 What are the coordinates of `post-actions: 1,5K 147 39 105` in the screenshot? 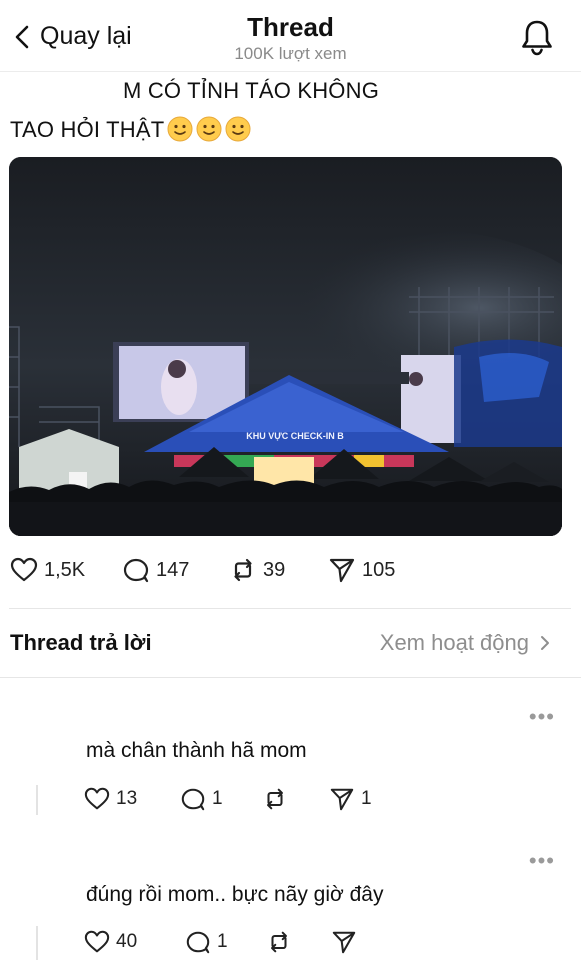 It's located at (290, 574).